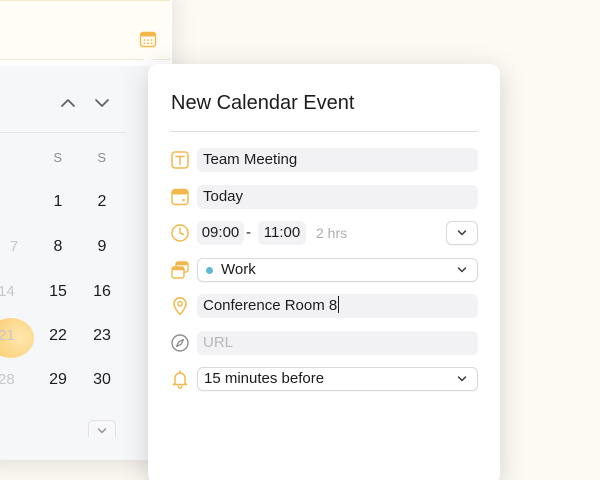  What do you see at coordinates (180, 379) in the screenshot?
I see `bell-icon` at bounding box center [180, 379].